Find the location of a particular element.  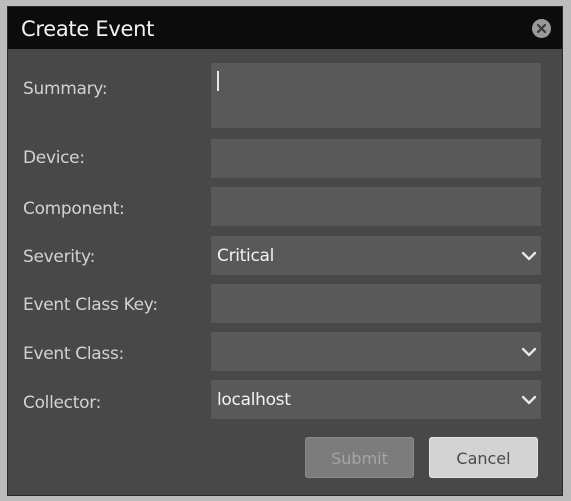

event-class-select is located at coordinates (376, 351).